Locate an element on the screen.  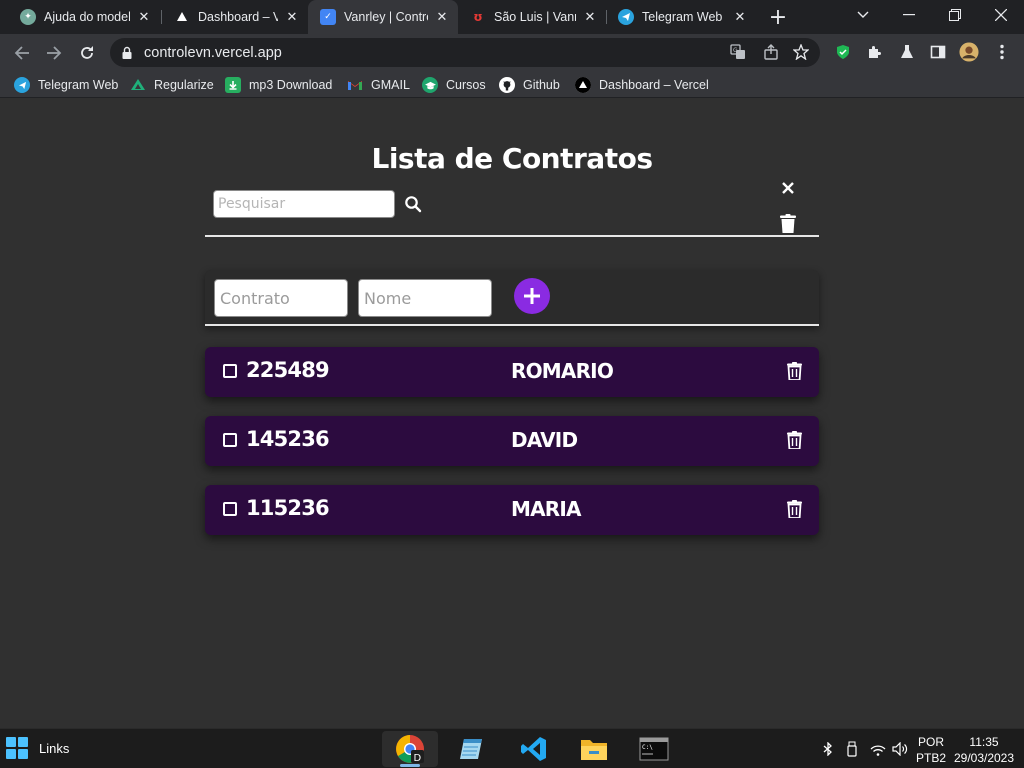
bookmark-telegram-web: Telegram Web is located at coordinates (66, 85).